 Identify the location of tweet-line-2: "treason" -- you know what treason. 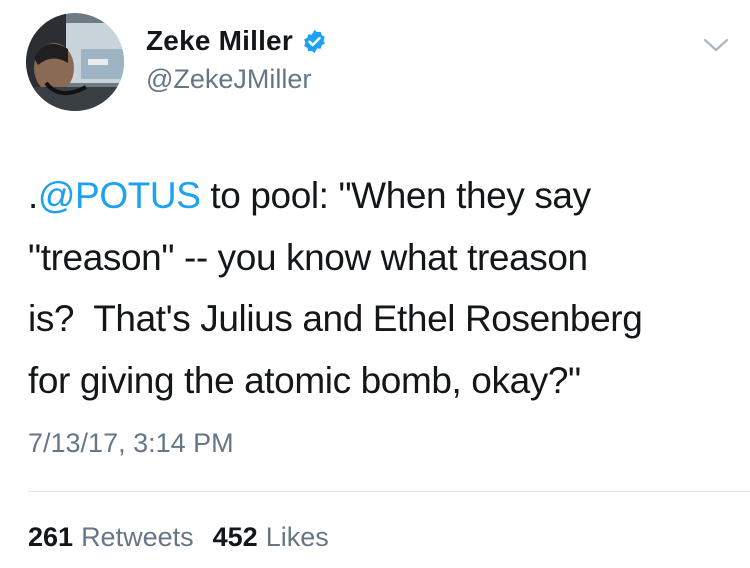
(308, 257).